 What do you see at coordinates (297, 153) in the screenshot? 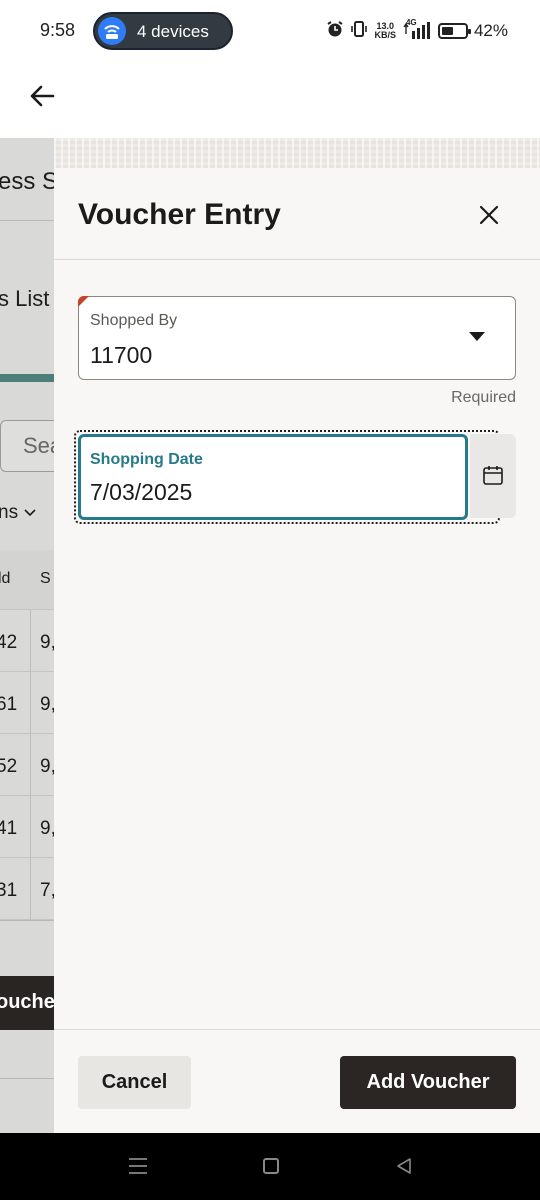
I see `dialog-header-pattern` at bounding box center [297, 153].